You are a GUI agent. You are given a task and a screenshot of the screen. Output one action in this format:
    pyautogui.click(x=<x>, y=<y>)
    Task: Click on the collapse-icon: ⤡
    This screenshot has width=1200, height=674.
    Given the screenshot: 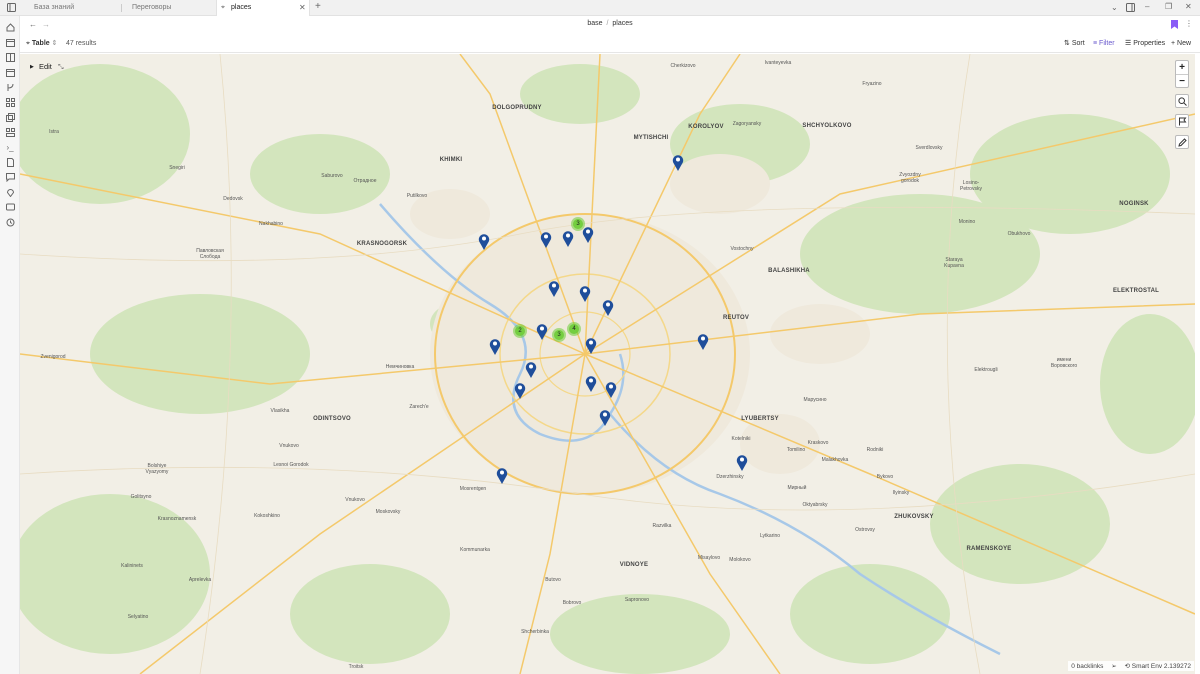 What is the action you would take?
    pyautogui.click(x=61, y=67)
    